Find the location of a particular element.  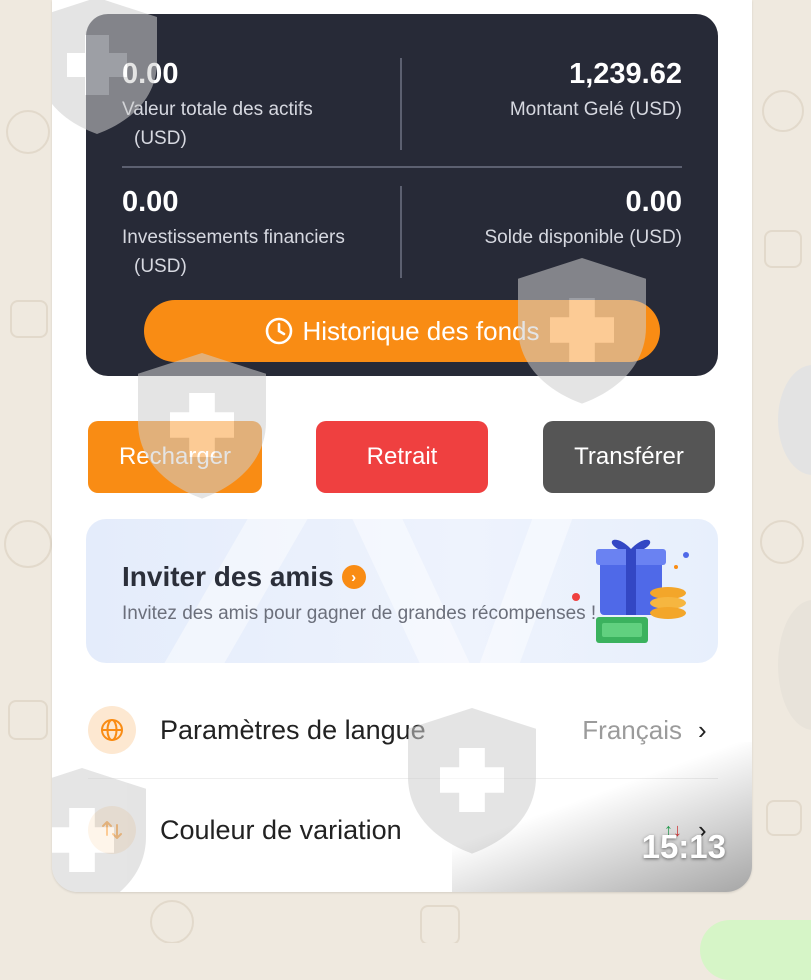

investments-value: 0.00 is located at coordinates (150, 202).